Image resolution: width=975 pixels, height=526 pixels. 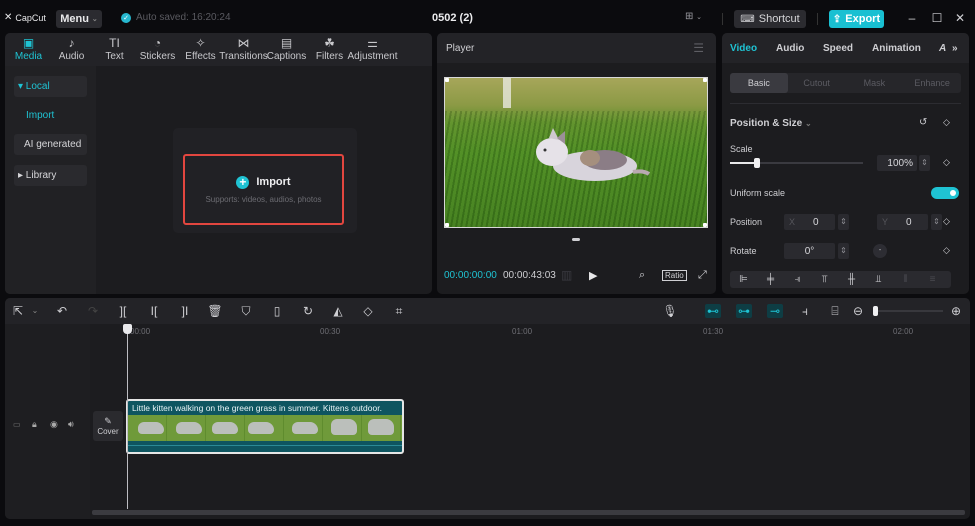 I want to click on more-tabs-icon: », so click(x=955, y=48).